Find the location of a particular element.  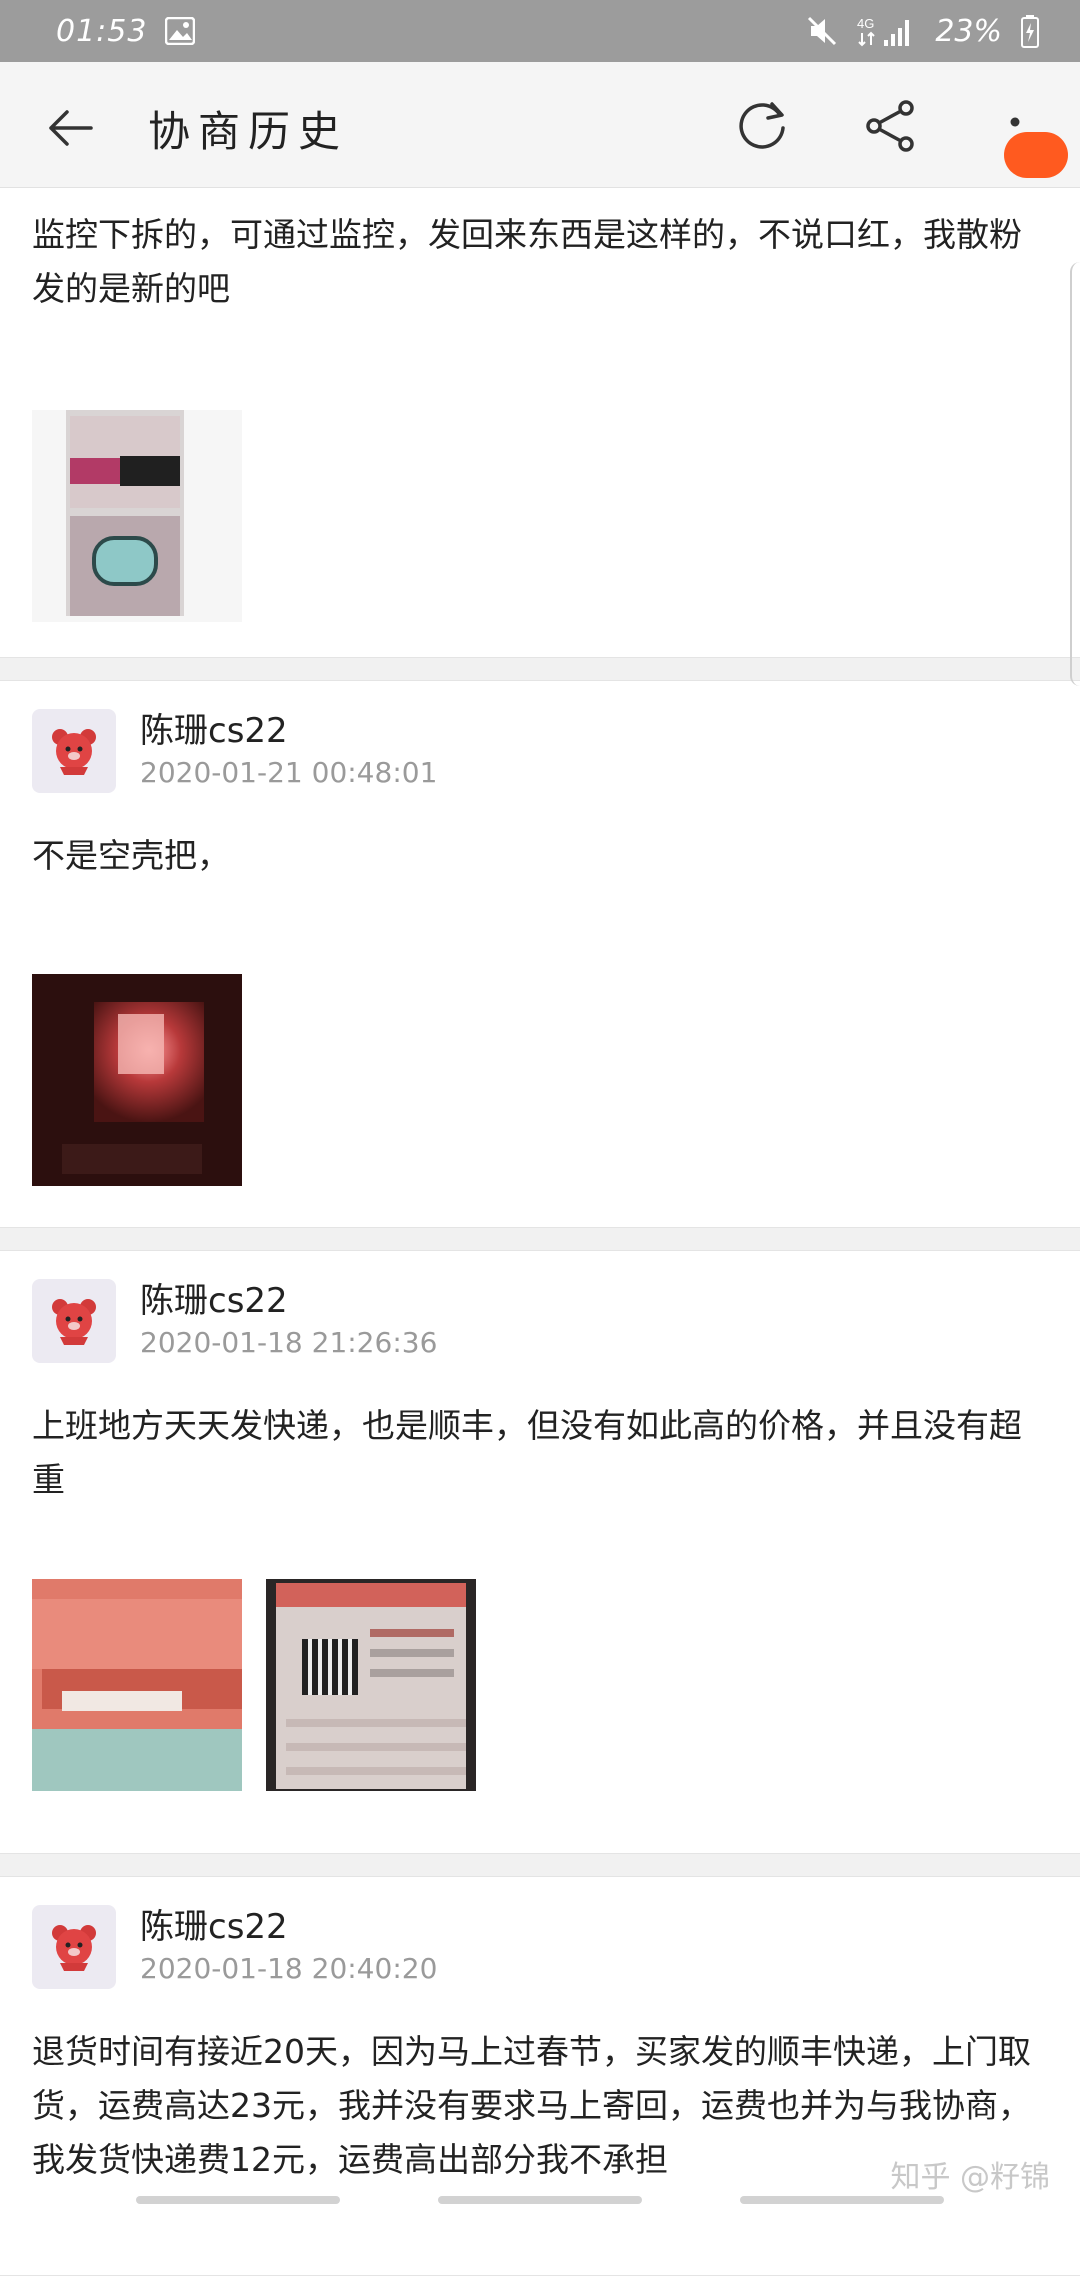

back-button is located at coordinates (70, 128).